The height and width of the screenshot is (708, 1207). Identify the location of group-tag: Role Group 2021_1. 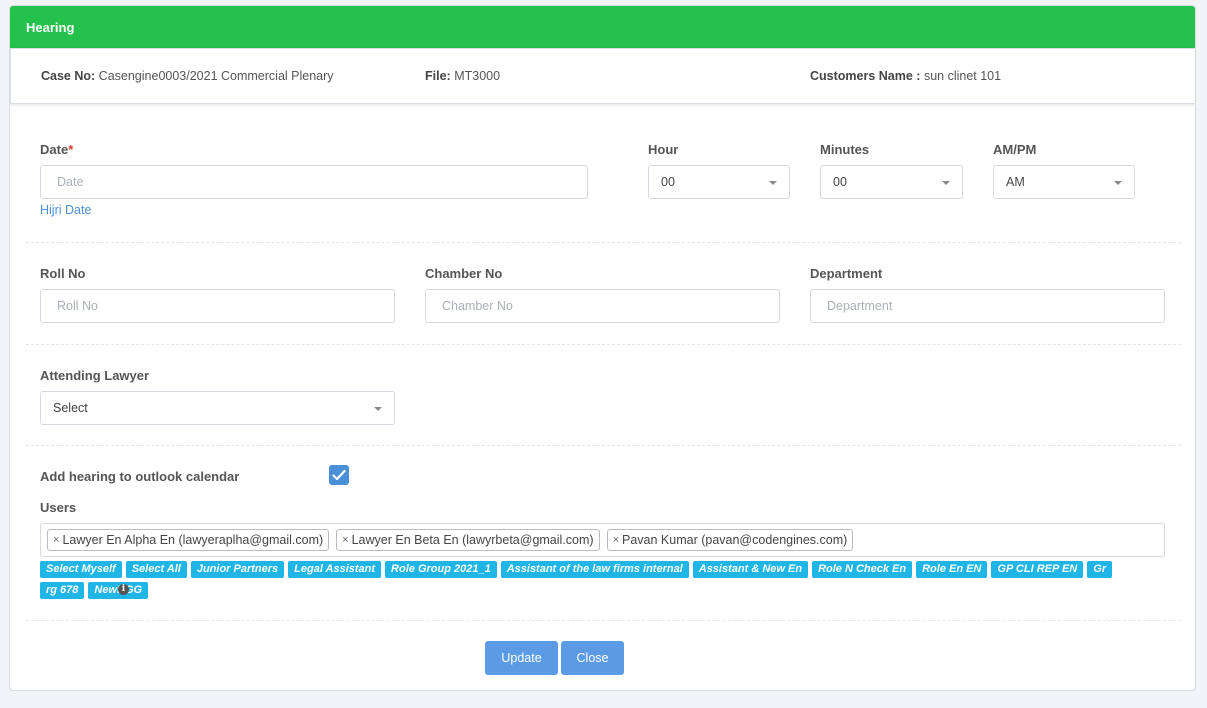
(441, 569).